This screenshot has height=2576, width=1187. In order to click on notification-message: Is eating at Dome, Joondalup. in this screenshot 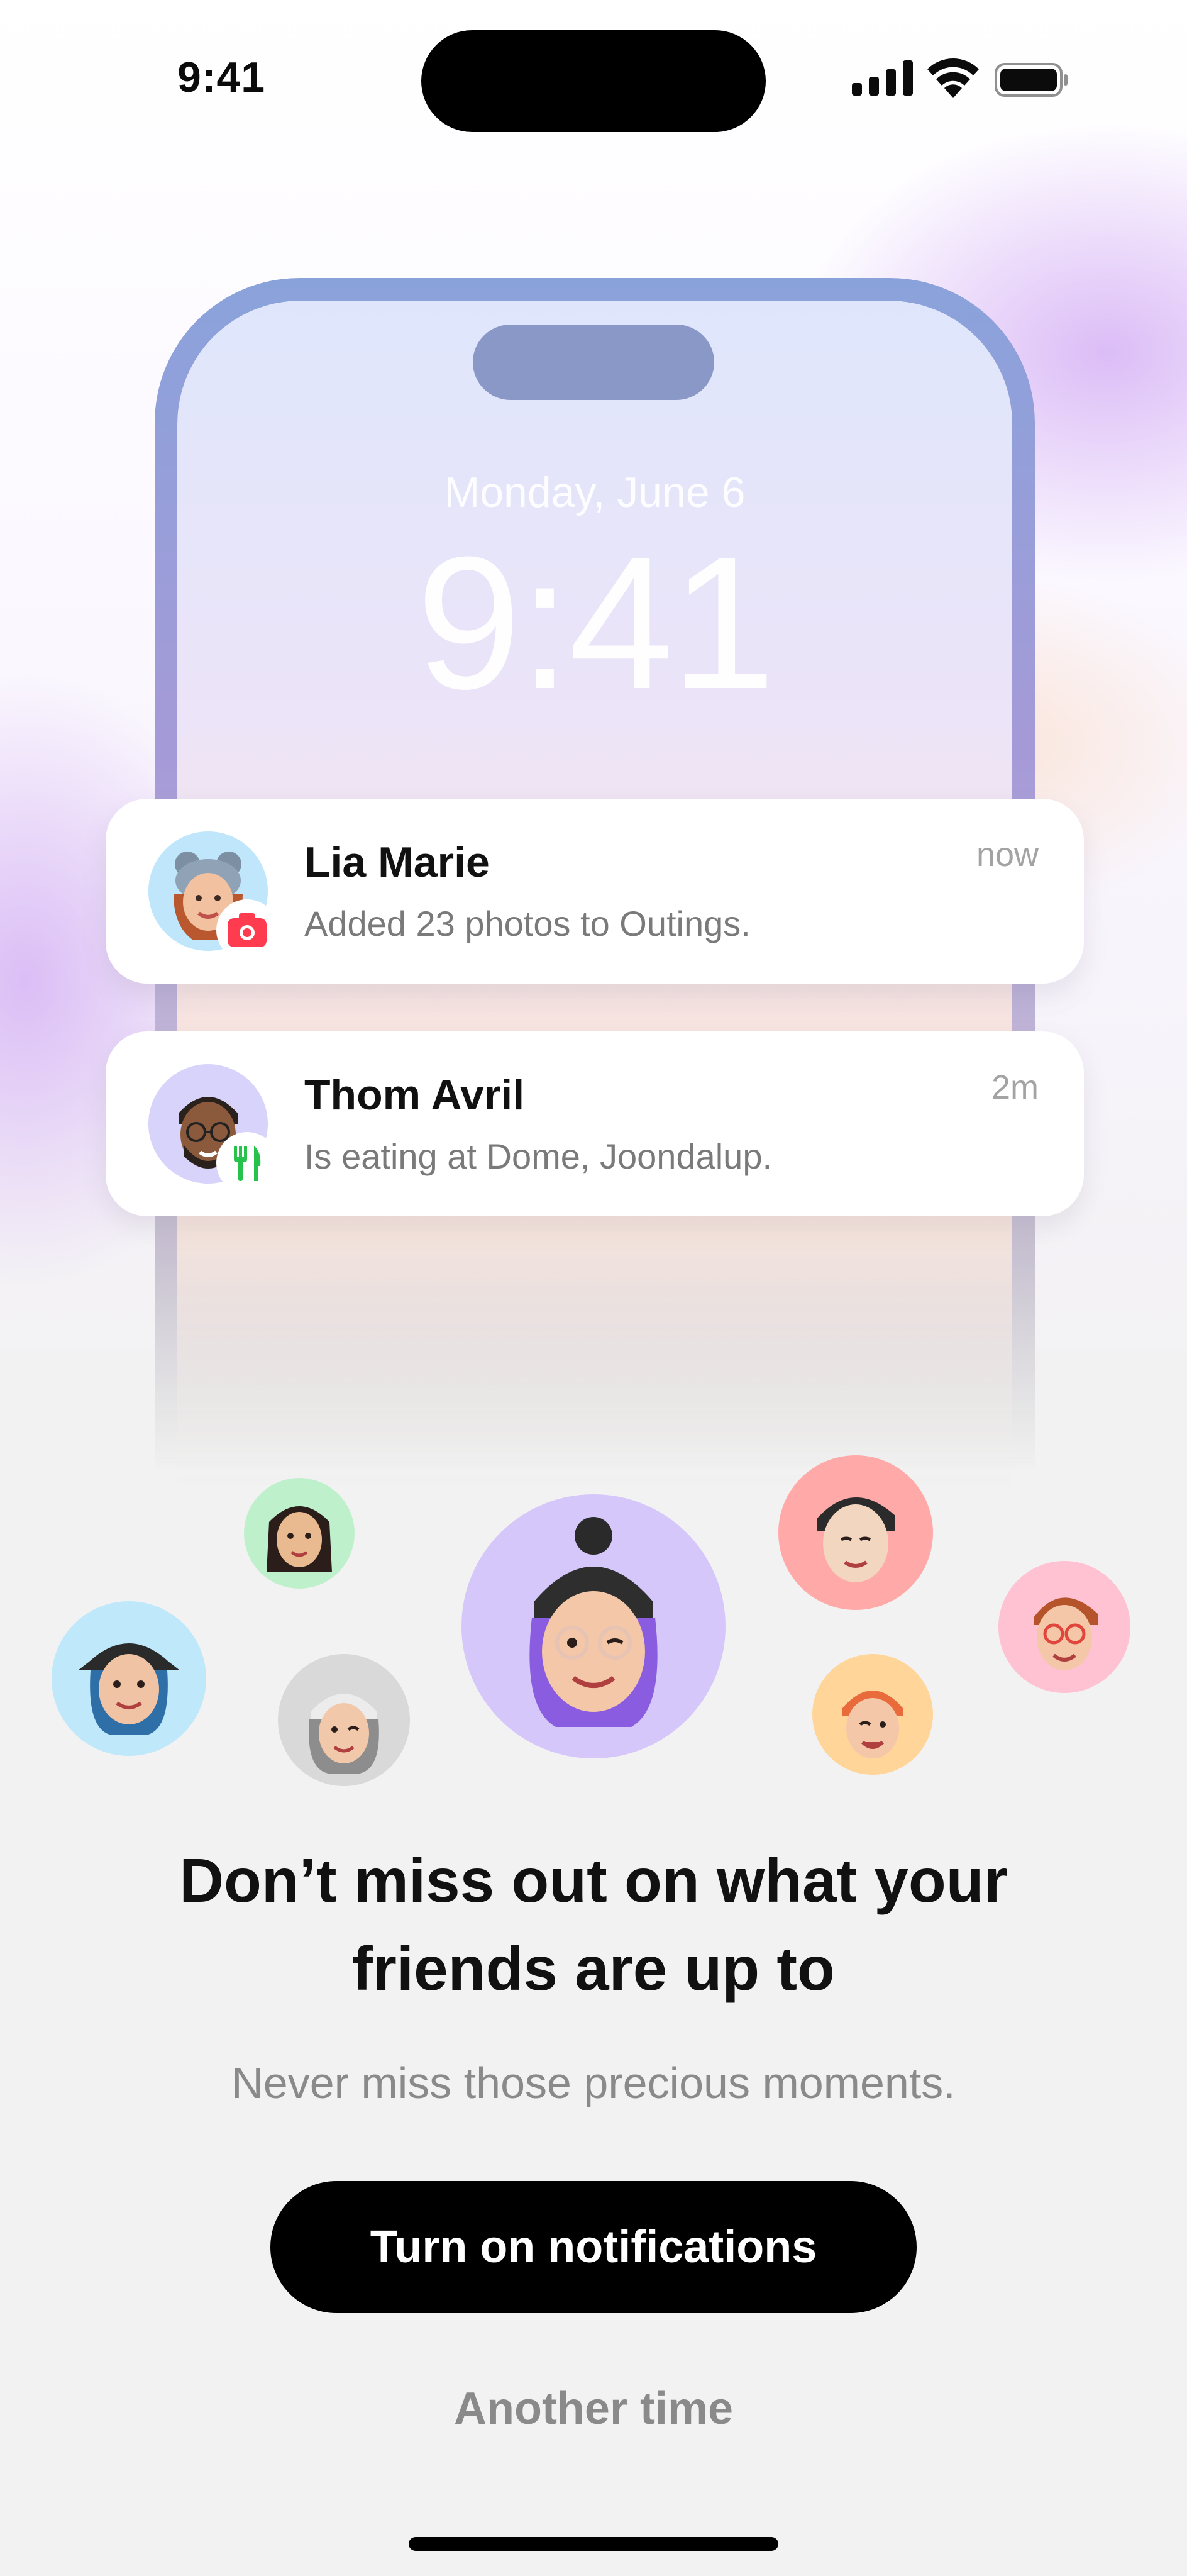, I will do `click(538, 1156)`.